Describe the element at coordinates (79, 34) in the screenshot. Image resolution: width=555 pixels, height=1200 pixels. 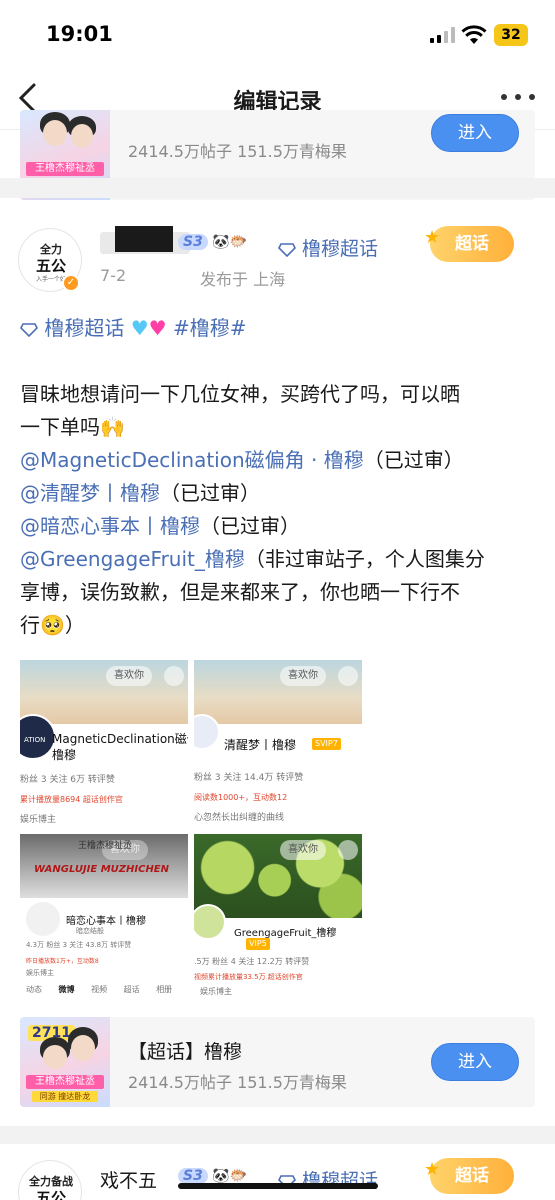
I see `status-time: 19:01` at that location.